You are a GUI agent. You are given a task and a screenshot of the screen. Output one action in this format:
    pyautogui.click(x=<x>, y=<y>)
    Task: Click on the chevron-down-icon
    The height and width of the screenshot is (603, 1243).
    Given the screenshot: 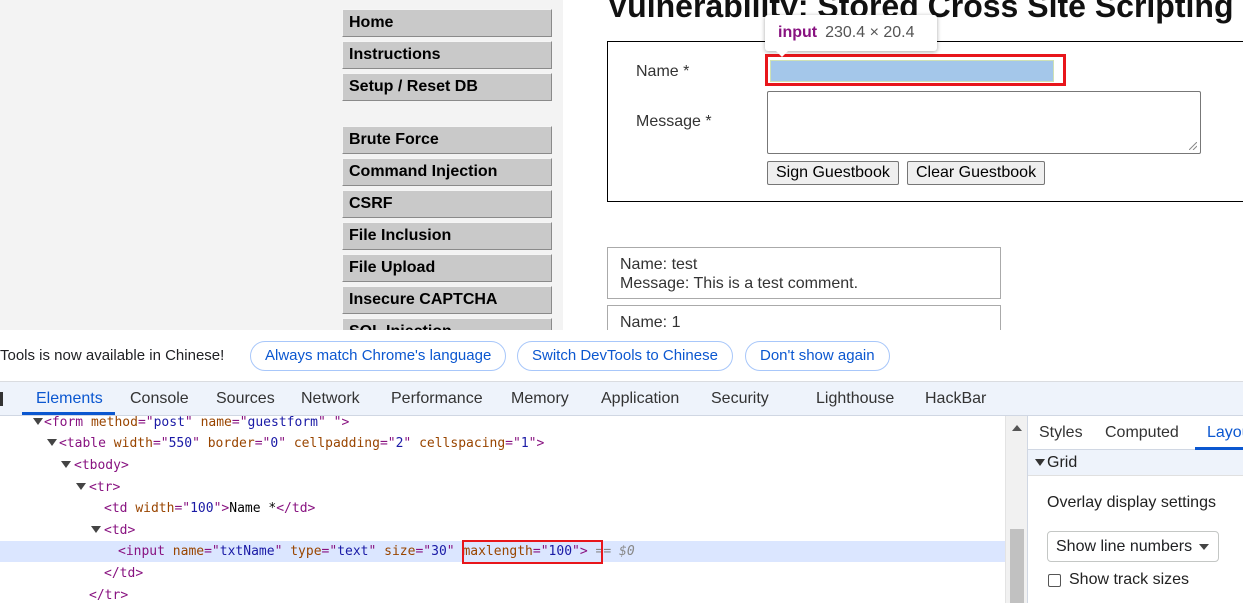 What is the action you would take?
    pyautogui.click(x=1204, y=547)
    